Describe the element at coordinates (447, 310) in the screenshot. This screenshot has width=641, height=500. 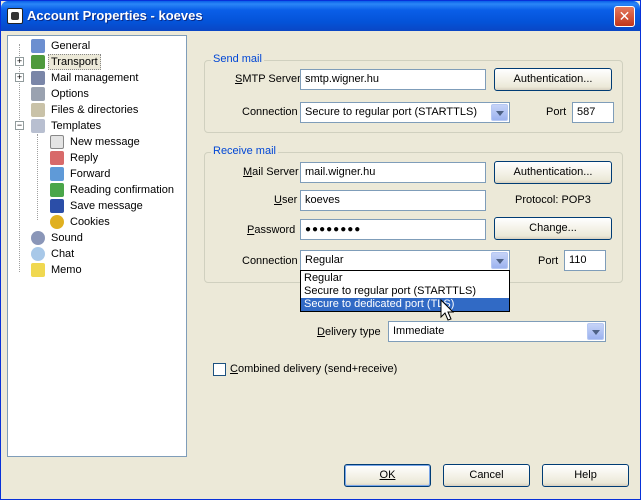
I see `mouse-cursor-icon` at that location.